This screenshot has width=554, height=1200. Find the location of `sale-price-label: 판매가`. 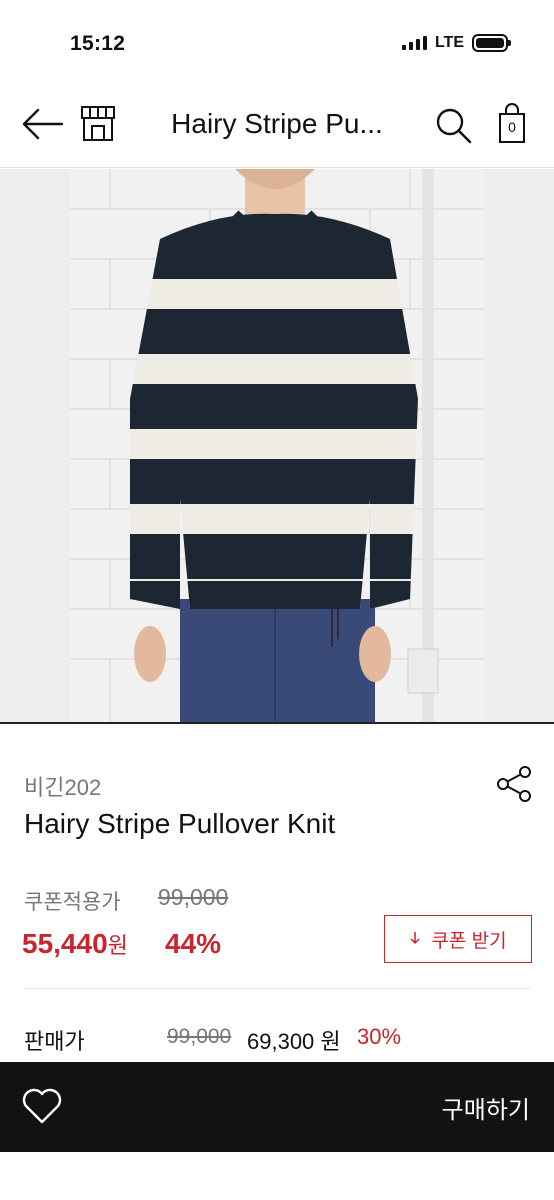

sale-price-label: 판매가 is located at coordinates (54, 1041).